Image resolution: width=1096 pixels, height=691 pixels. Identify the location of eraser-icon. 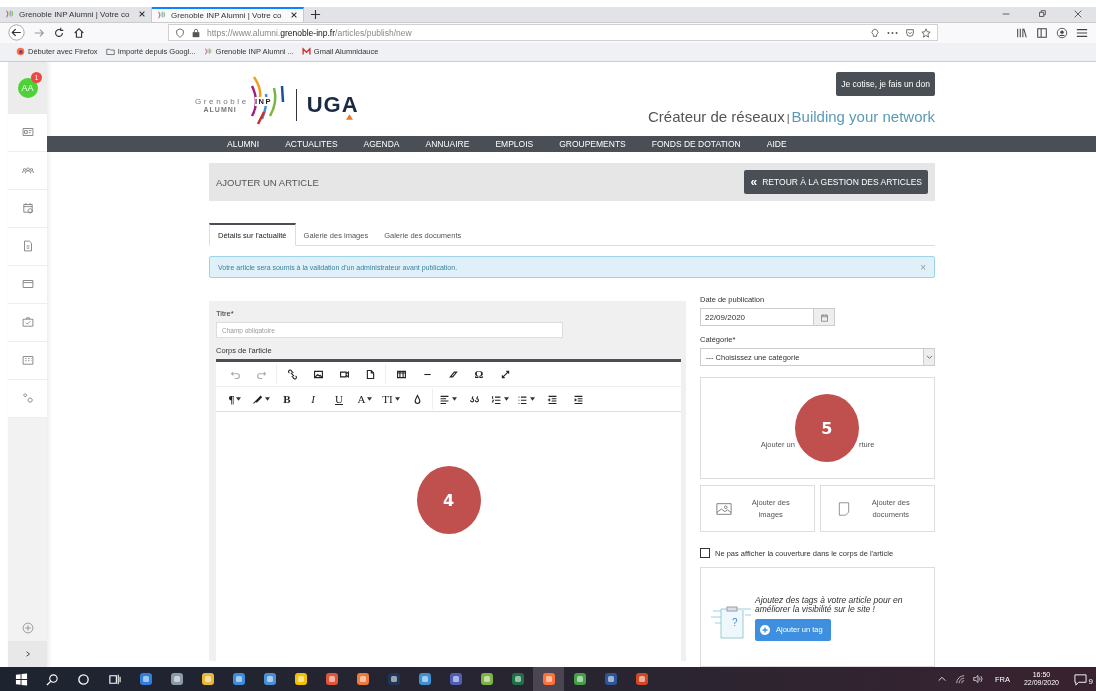
(453, 374).